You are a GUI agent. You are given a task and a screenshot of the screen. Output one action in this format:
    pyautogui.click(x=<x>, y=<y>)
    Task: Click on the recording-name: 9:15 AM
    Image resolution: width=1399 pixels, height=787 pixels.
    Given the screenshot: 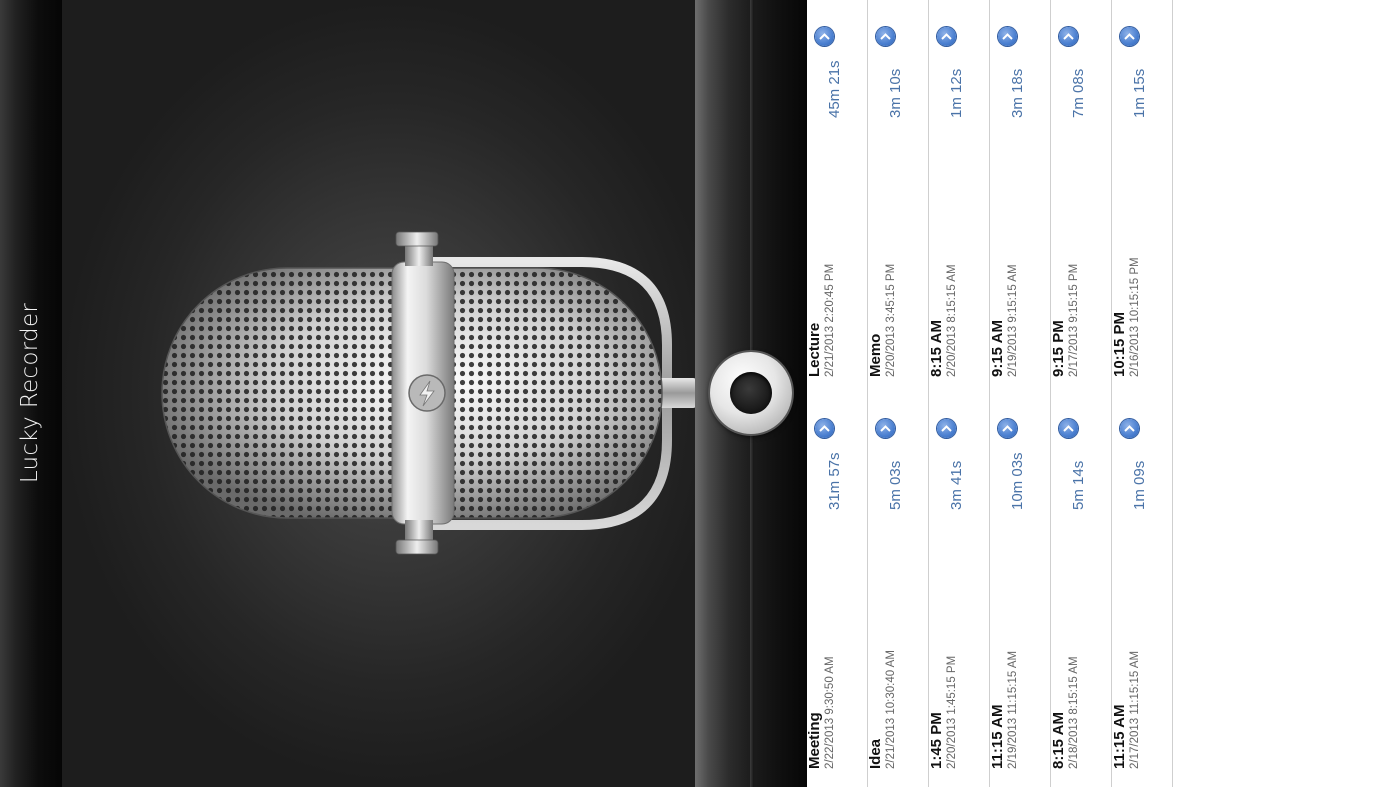 What is the action you would take?
    pyautogui.click(x=997, y=348)
    